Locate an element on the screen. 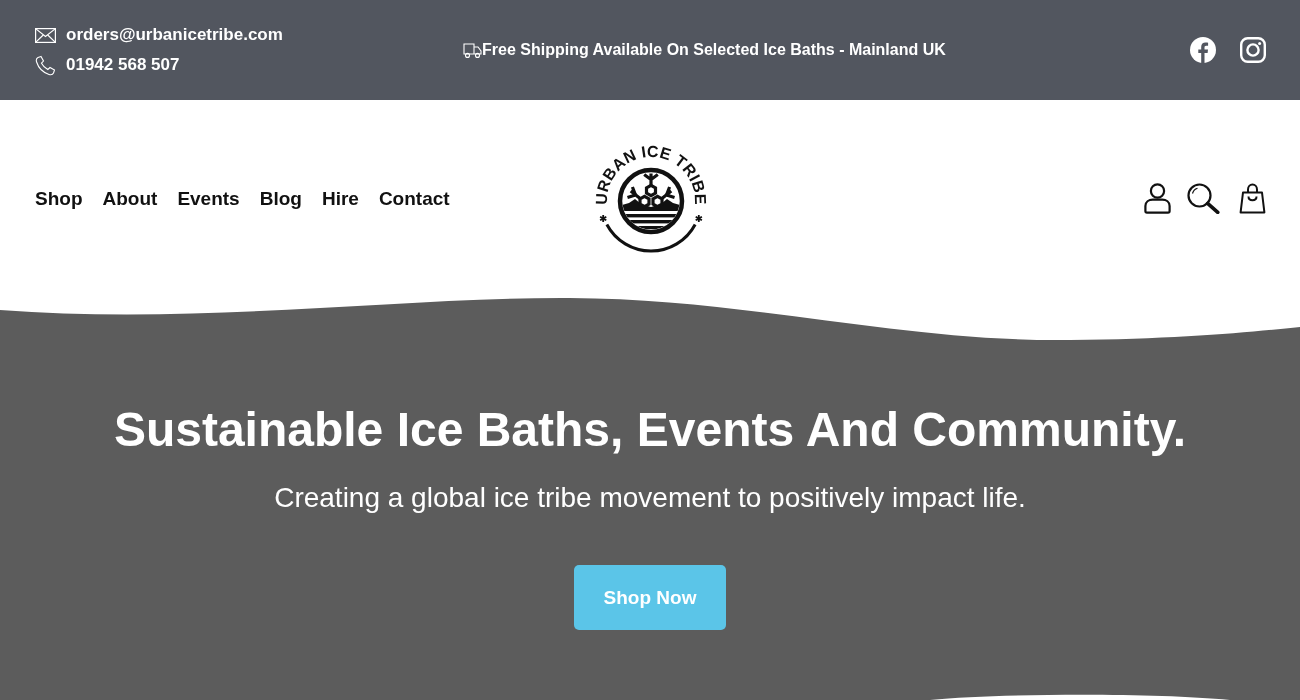  nav-link: Shop is located at coordinates (59, 198).